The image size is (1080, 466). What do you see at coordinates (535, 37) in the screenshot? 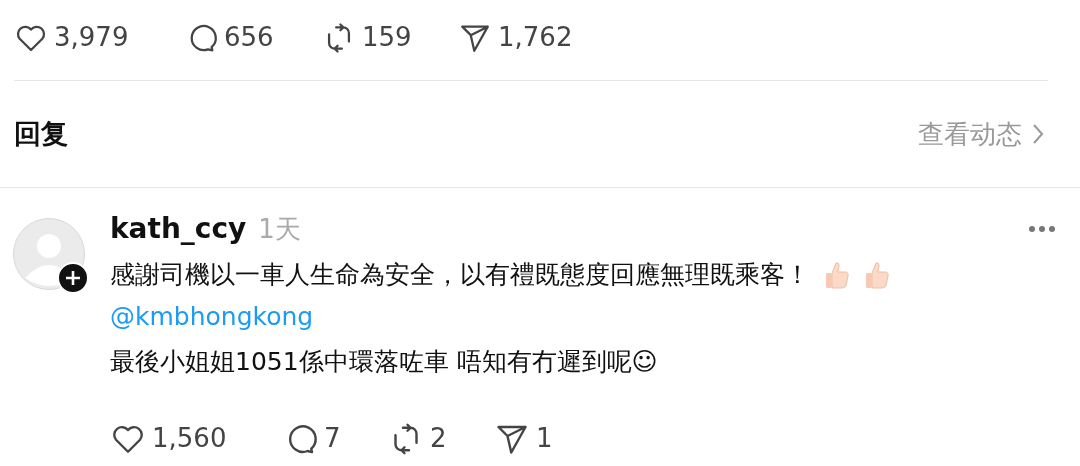
I see `share-count: 1,762` at bounding box center [535, 37].